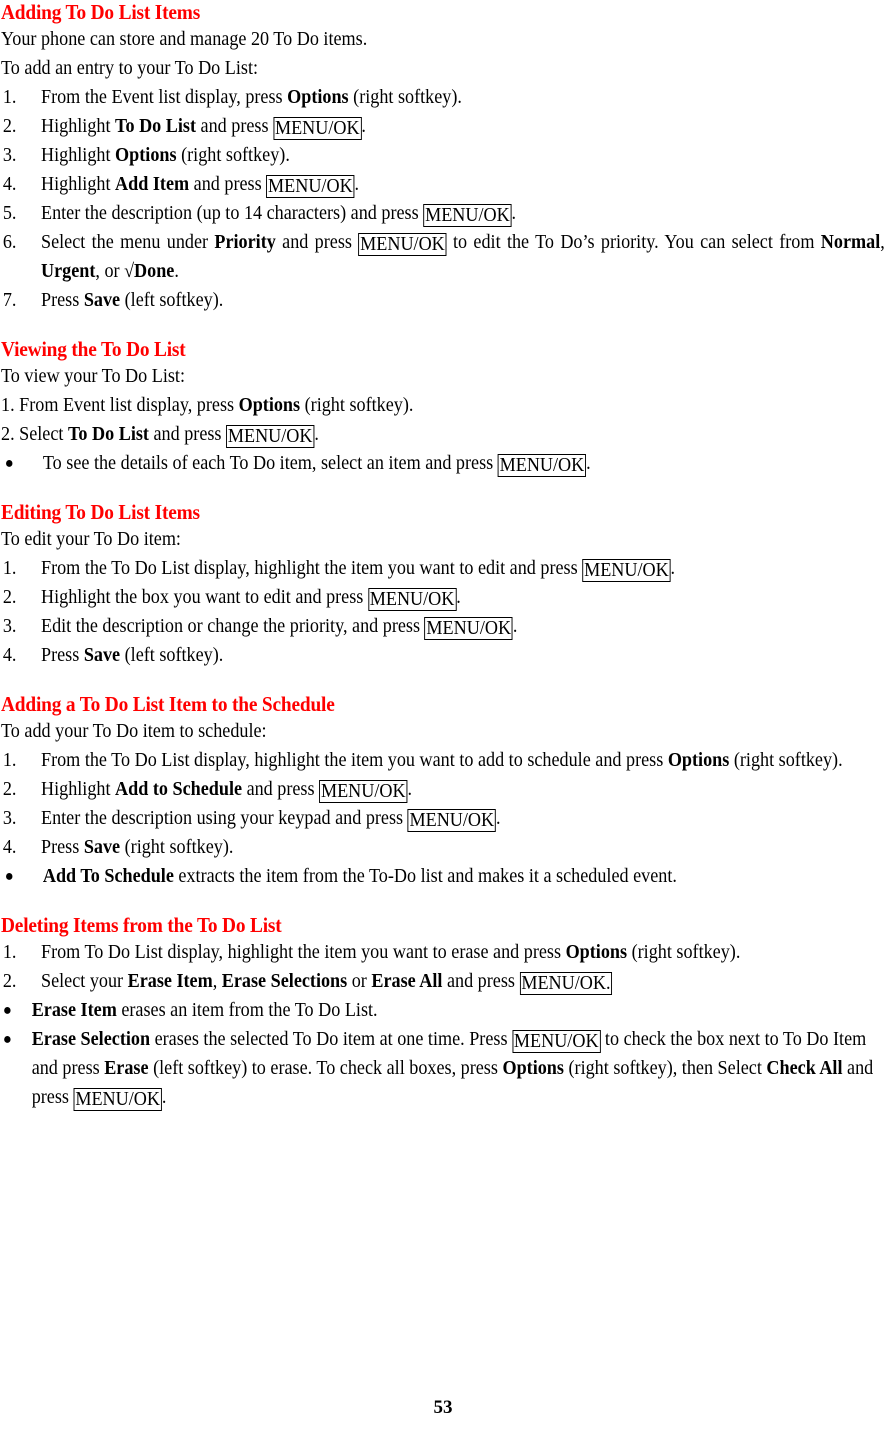 This screenshot has width=886, height=1431. What do you see at coordinates (407, 981) in the screenshot?
I see `emphasized-term: Erase All` at bounding box center [407, 981].